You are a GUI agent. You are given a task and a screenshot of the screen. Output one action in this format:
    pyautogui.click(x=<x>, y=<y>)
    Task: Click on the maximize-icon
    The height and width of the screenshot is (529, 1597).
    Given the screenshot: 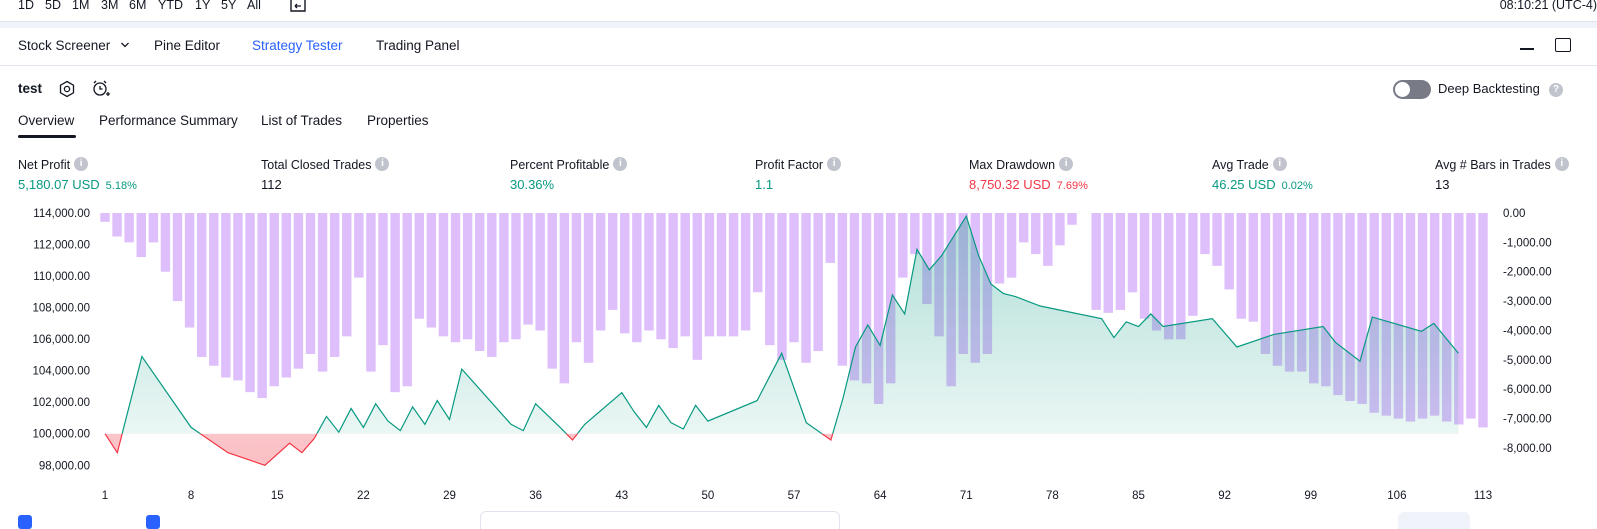 What is the action you would take?
    pyautogui.click(x=1563, y=45)
    